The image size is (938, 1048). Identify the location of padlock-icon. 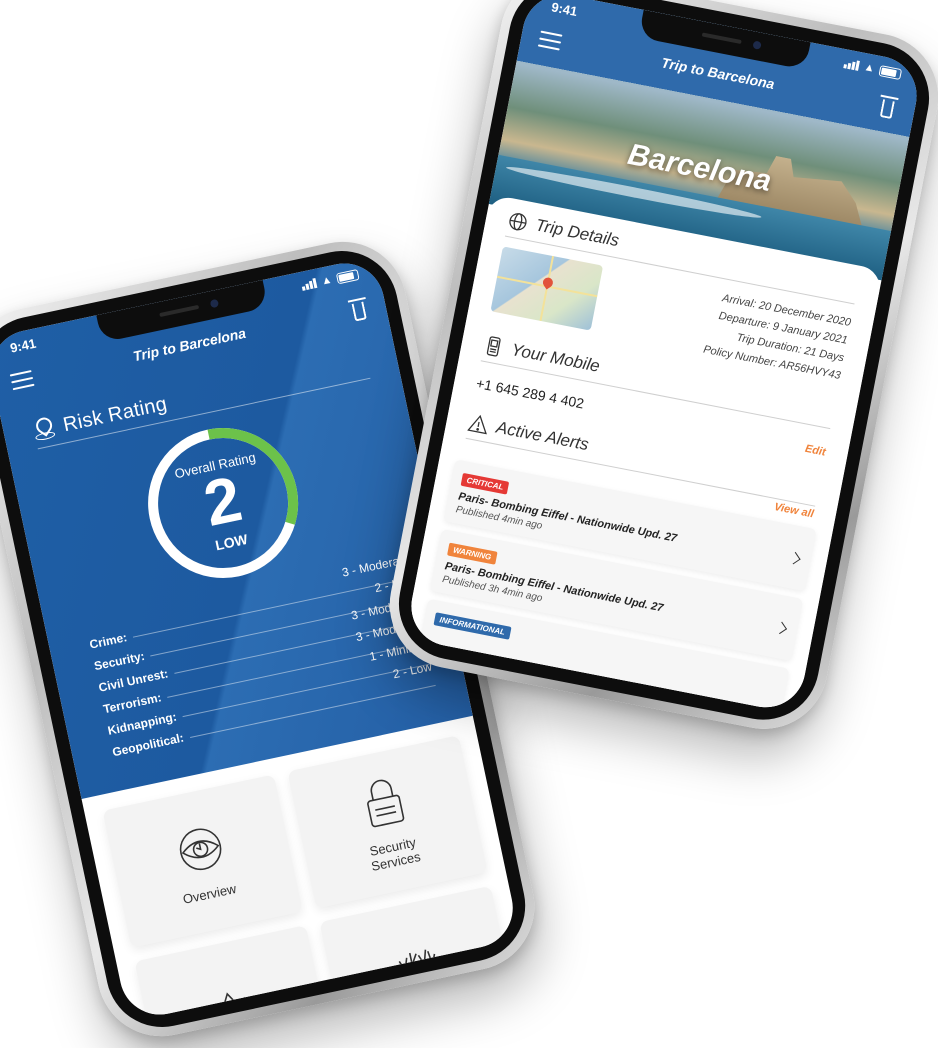
(385, 803).